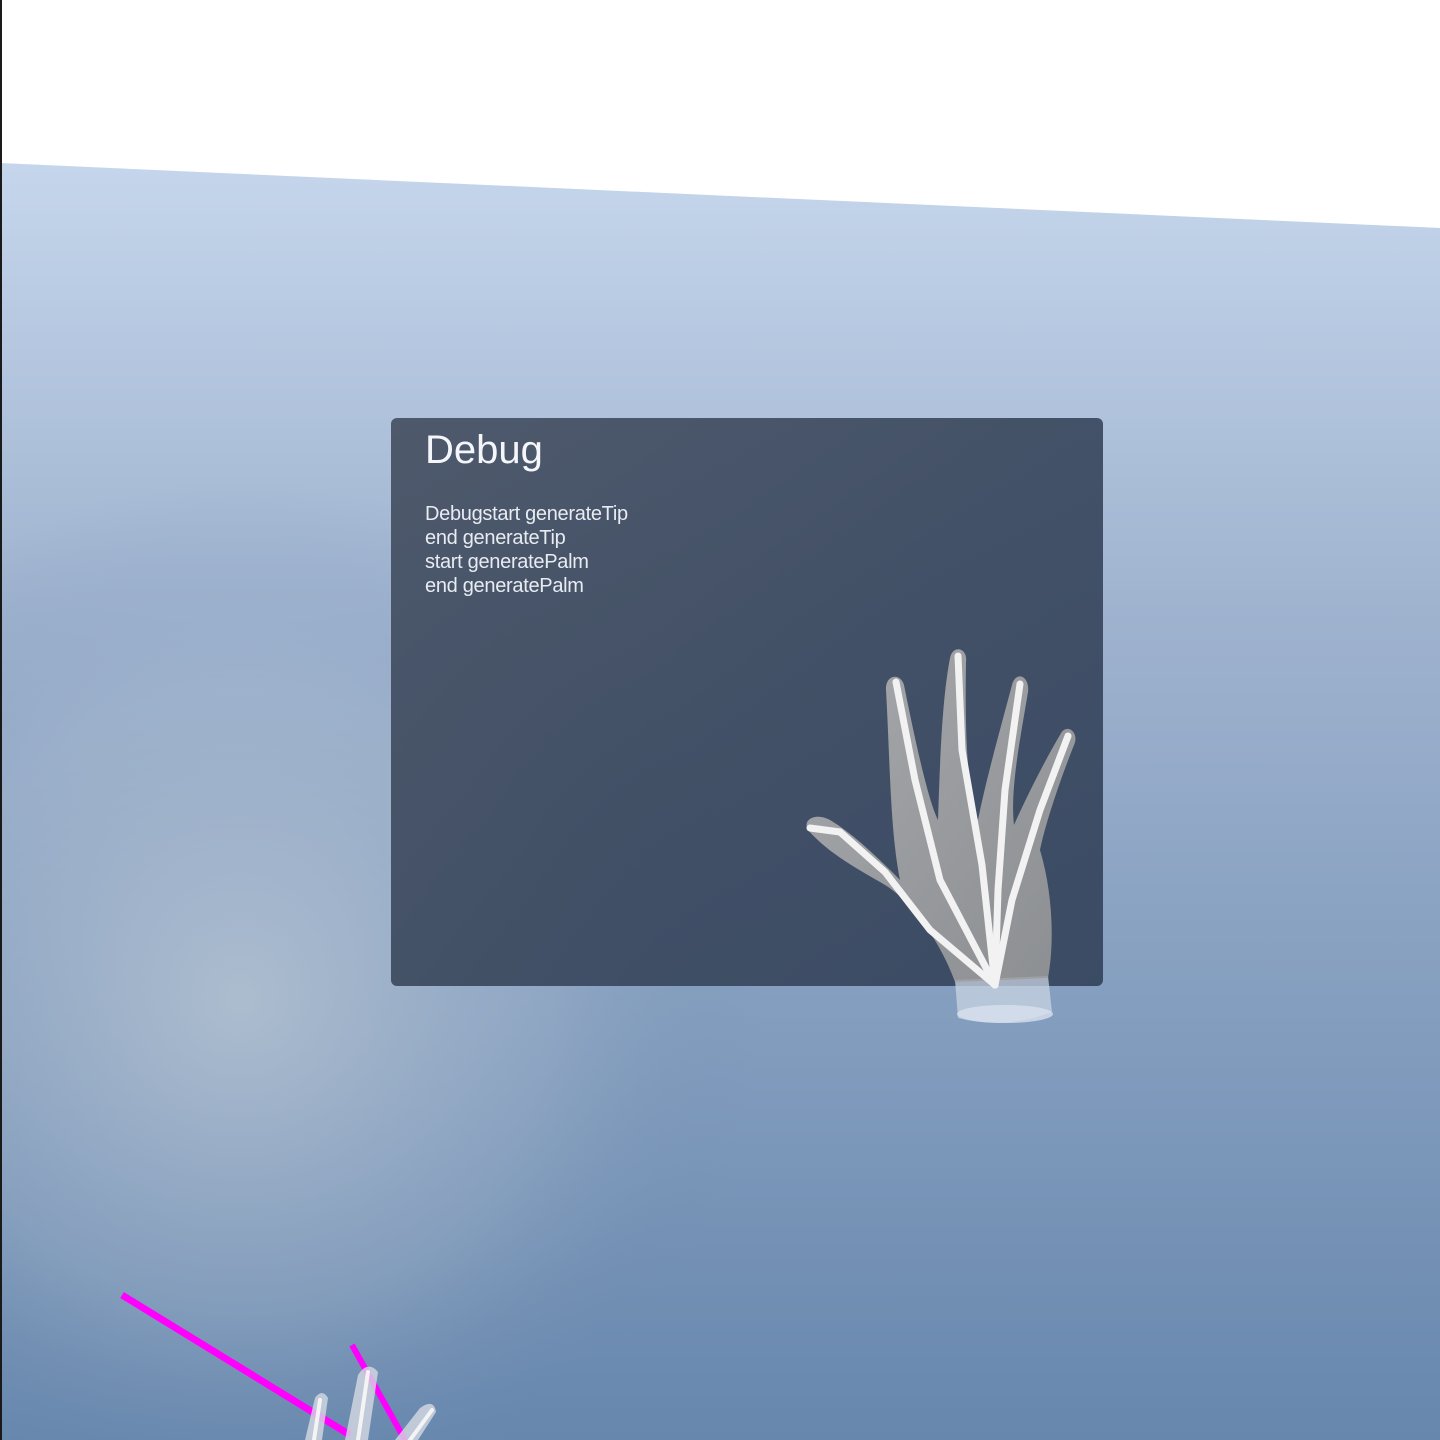 The height and width of the screenshot is (1440, 1440). I want to click on debug-title: Debug, so click(484, 450).